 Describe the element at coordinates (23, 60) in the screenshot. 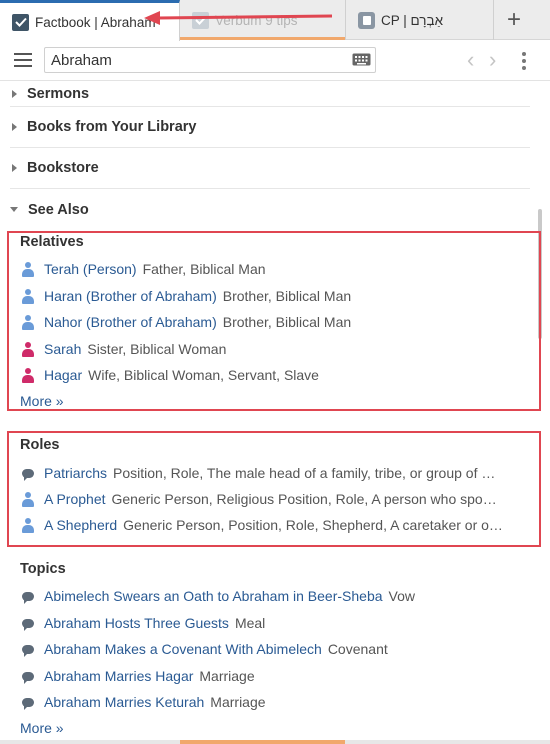

I see `menu-icon` at that location.